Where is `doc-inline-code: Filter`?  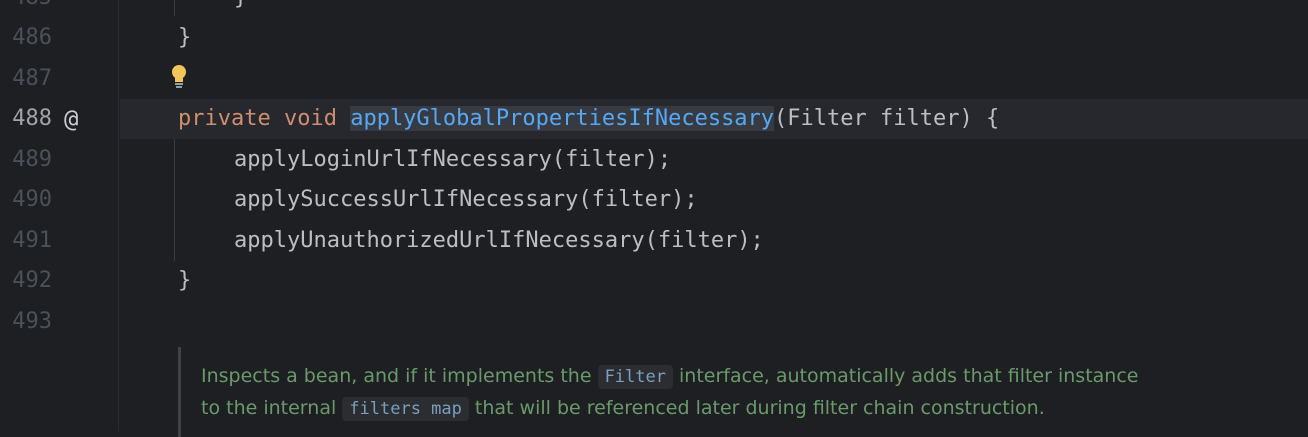 doc-inline-code: Filter is located at coordinates (635, 377).